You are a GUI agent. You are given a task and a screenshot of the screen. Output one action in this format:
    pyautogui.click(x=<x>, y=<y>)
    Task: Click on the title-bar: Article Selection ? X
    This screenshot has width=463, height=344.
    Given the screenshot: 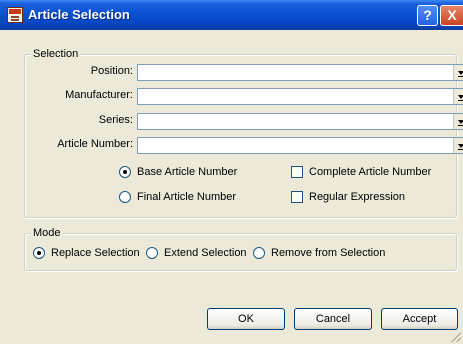 What is the action you would take?
    pyautogui.click(x=231, y=15)
    